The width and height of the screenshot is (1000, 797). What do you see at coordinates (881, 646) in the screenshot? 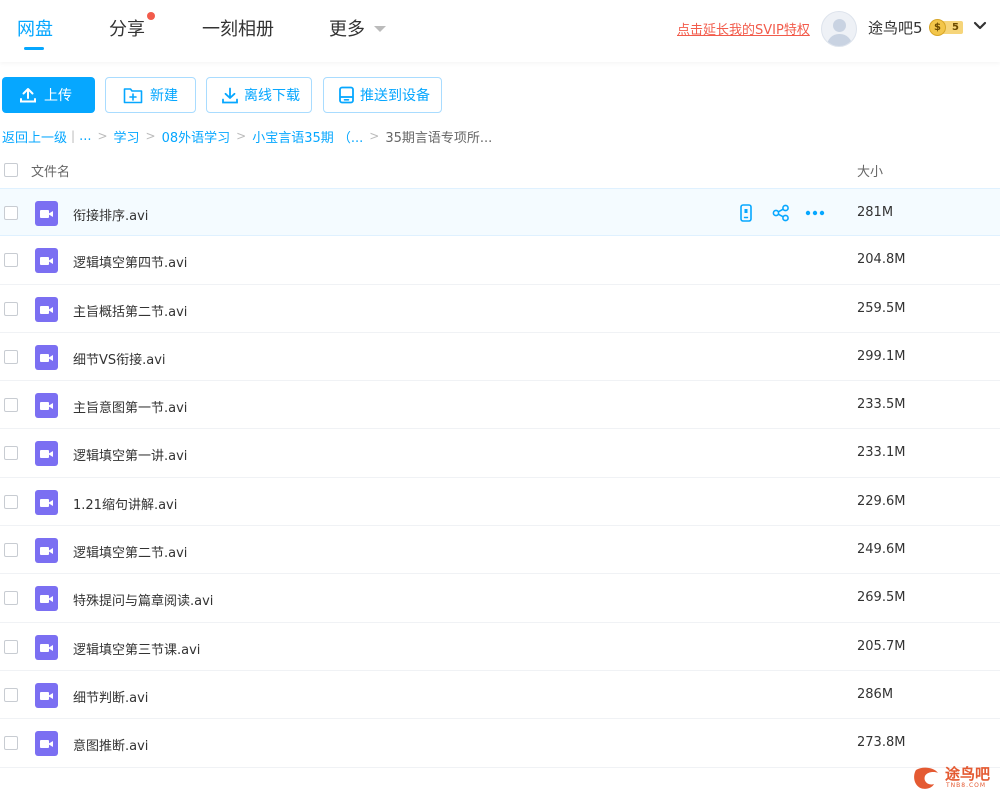
I see `file-size: 205.7M` at bounding box center [881, 646].